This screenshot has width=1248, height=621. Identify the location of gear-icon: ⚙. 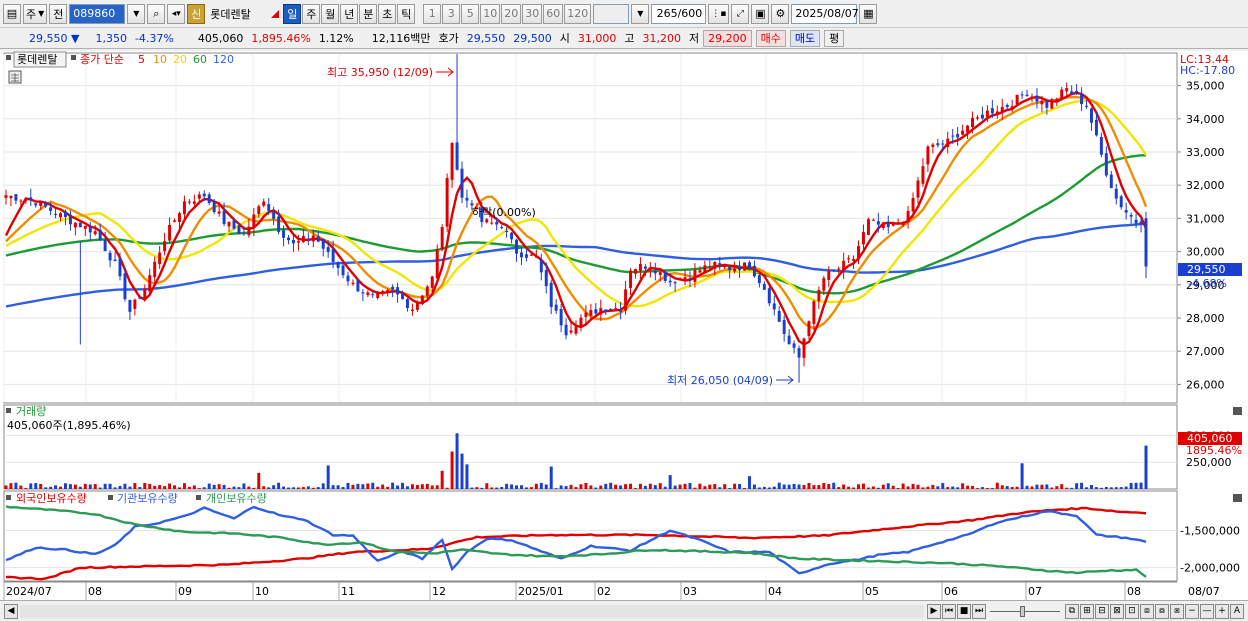
(780, 13).